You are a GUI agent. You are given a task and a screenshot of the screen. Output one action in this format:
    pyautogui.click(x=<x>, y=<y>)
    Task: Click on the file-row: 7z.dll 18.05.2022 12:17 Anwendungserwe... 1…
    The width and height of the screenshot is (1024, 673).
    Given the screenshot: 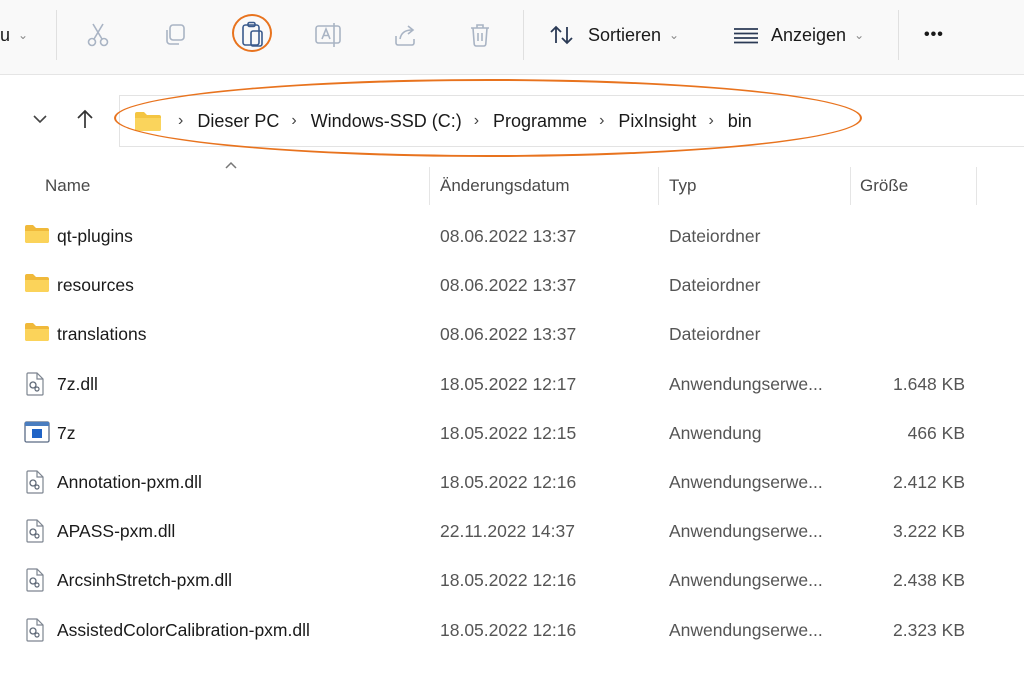 What is the action you would take?
    pyautogui.click(x=512, y=384)
    